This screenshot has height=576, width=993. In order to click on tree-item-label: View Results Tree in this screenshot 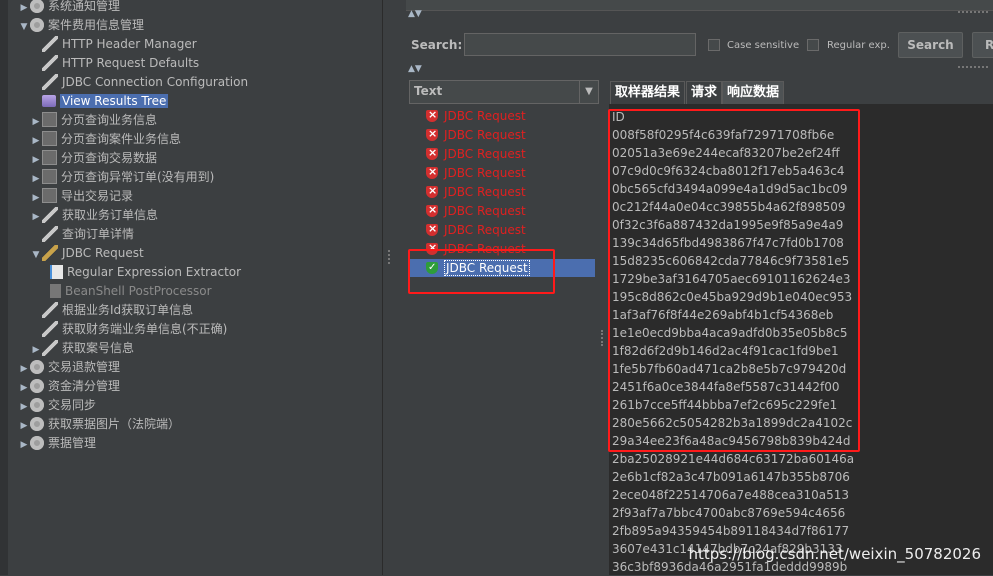, I will do `click(114, 101)`.